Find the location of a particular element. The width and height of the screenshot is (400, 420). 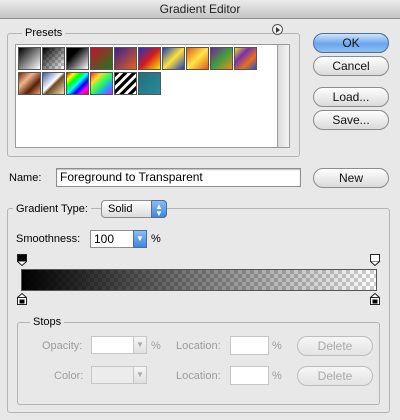

opacity-combo: ▼ is located at coordinates (119, 345).